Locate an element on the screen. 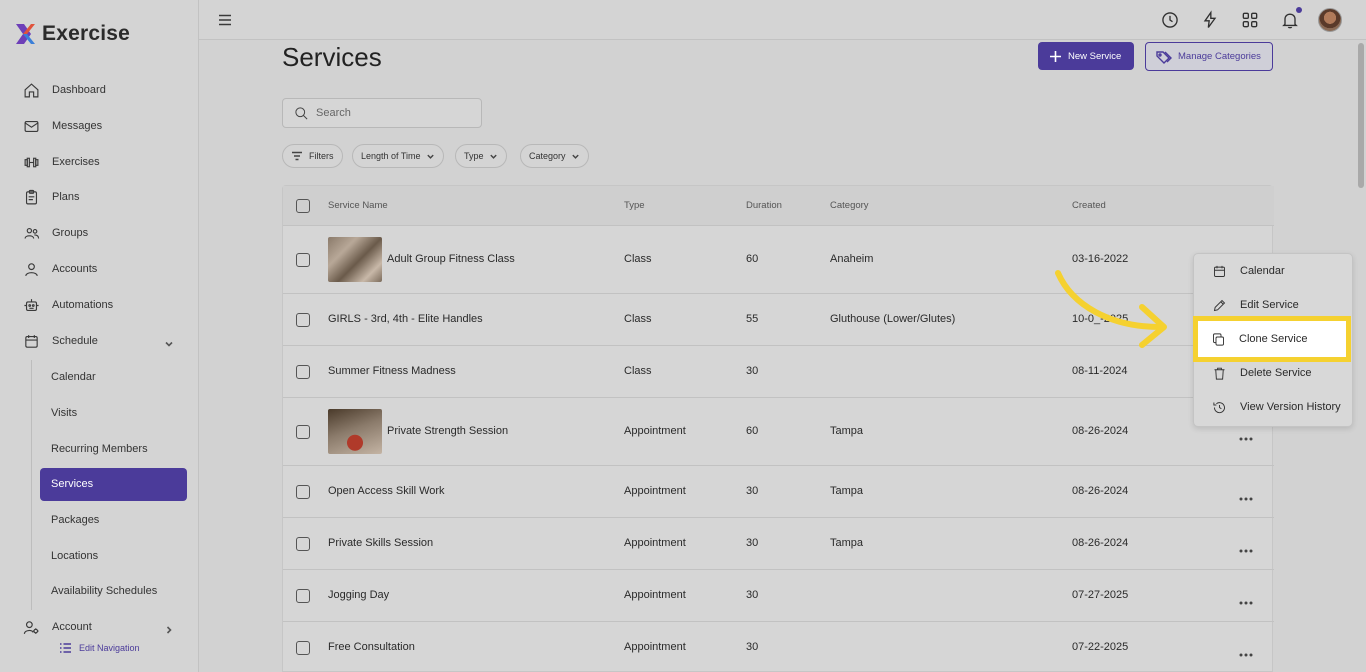  menu-item-view-version-history: View Version History is located at coordinates (1274, 407).